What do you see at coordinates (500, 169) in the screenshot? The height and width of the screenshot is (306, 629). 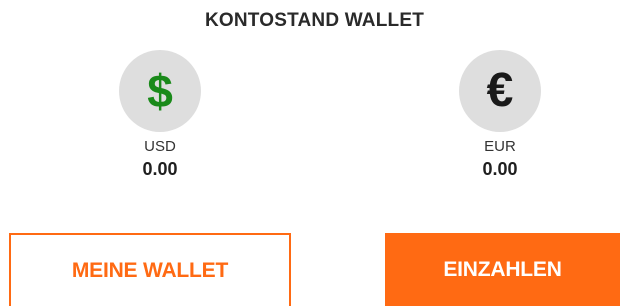 I see `balance-amount-eur: 0.00` at bounding box center [500, 169].